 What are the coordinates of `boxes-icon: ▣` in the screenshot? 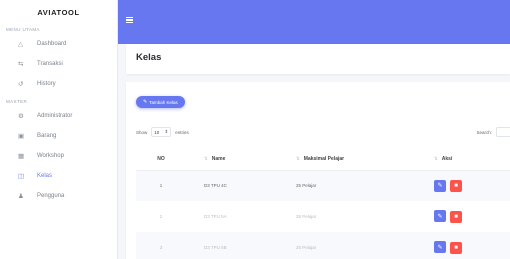 It's located at (21, 136).